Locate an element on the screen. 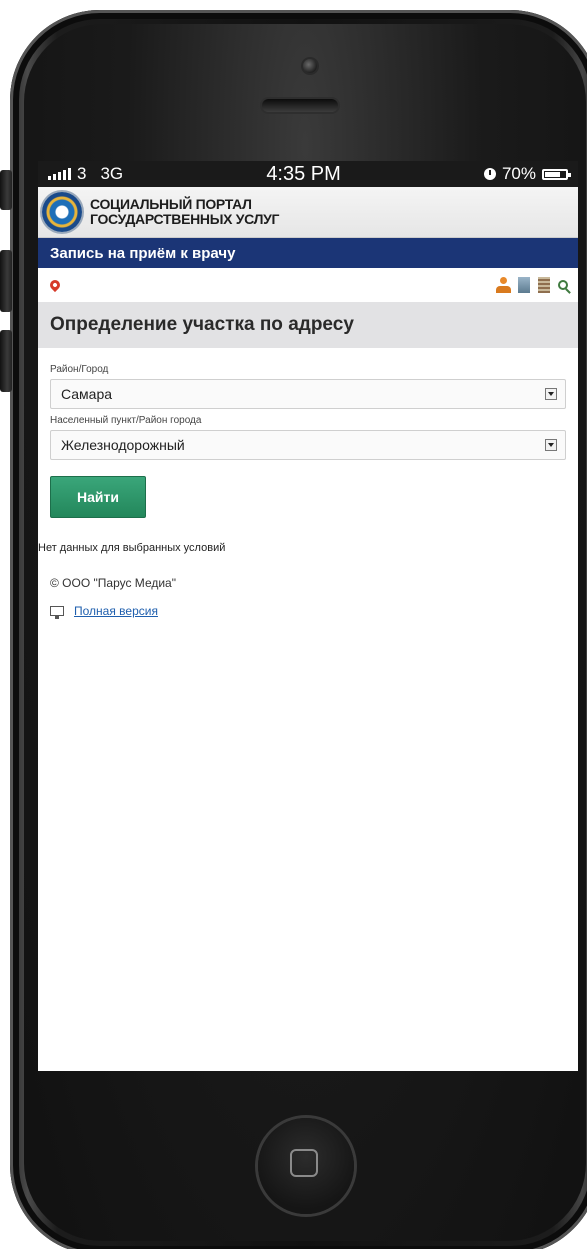  section-title: Определение участка по адресу is located at coordinates (308, 325).